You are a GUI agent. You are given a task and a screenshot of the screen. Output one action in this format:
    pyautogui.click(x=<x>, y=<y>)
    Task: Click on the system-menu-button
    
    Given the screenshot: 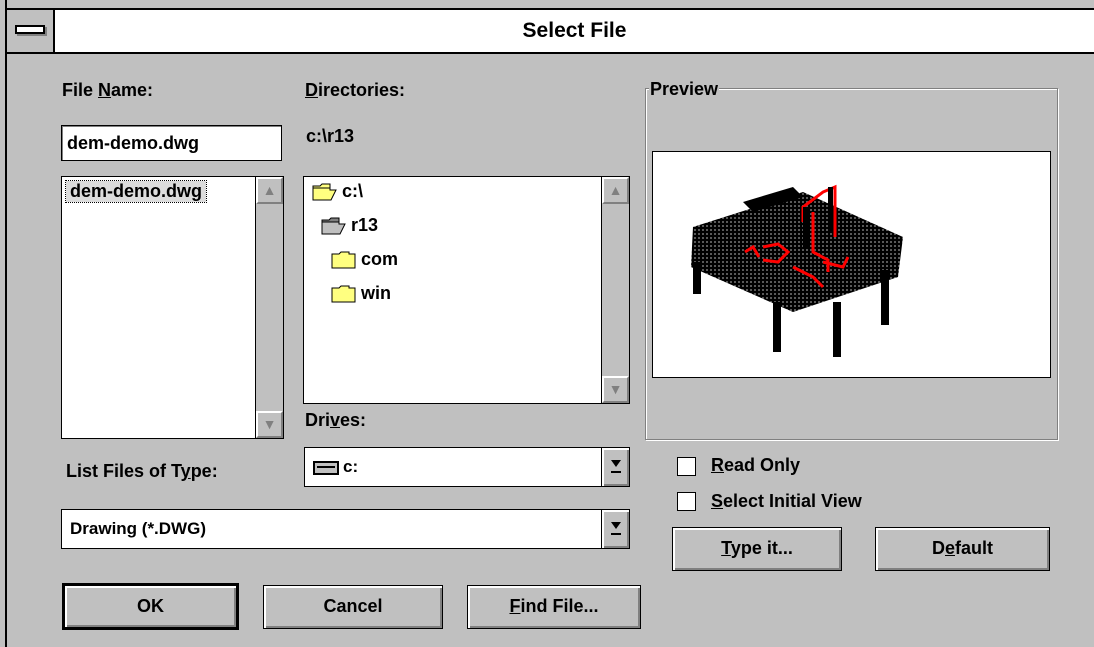 What is the action you would take?
    pyautogui.click(x=31, y=31)
    